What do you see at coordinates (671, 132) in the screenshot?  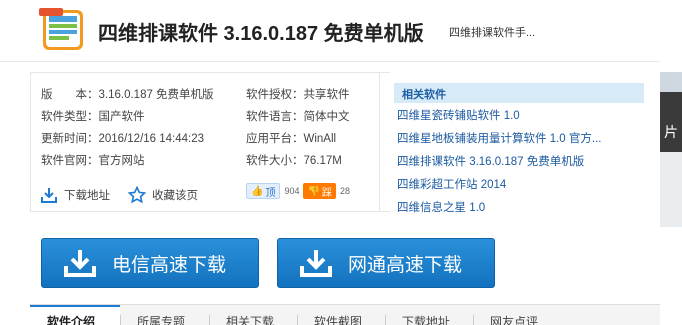 I see `side-thumbnail-text: 片` at bounding box center [671, 132].